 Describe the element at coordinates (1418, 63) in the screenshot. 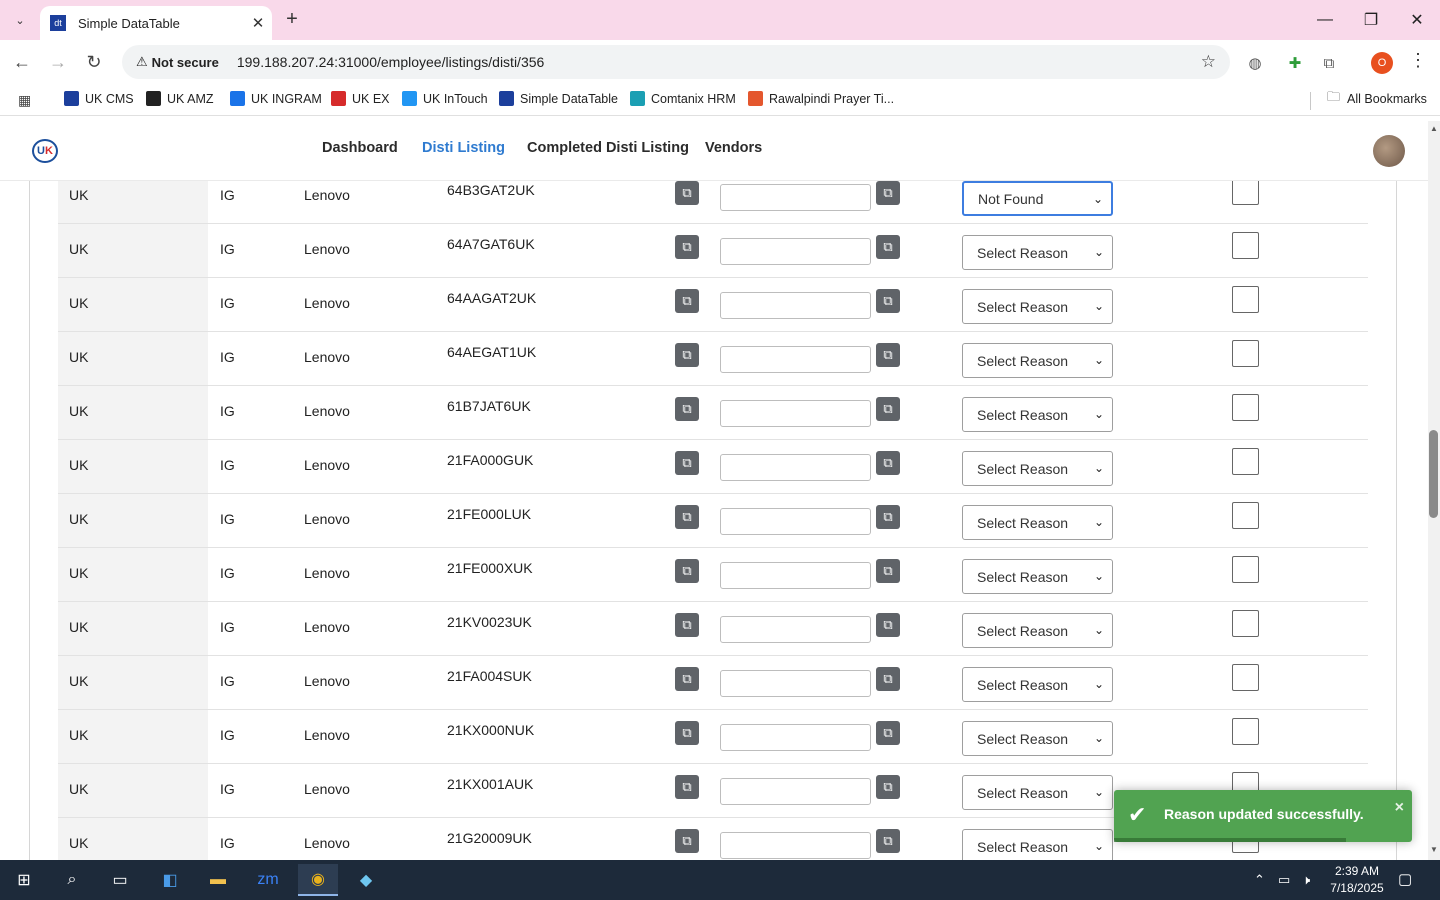

I see `browser-menu-icon: ⋮` at that location.